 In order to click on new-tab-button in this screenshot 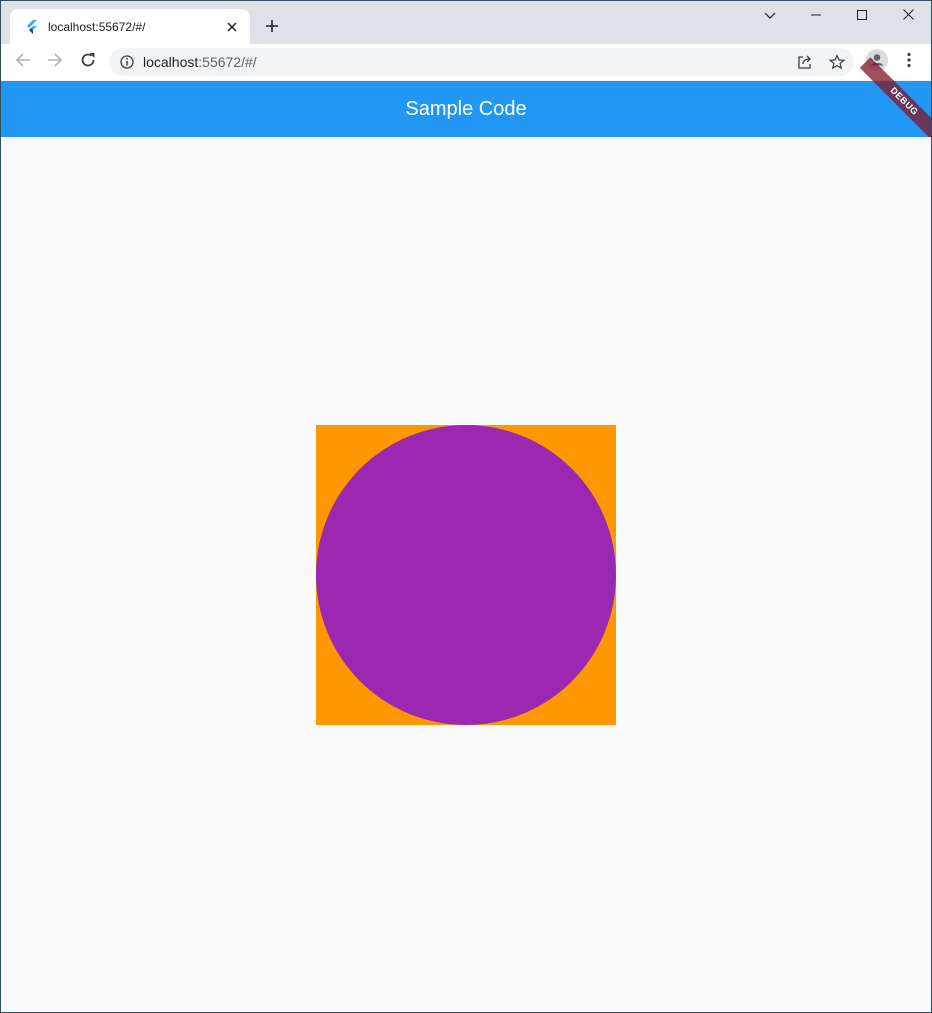, I will do `click(272, 28)`.